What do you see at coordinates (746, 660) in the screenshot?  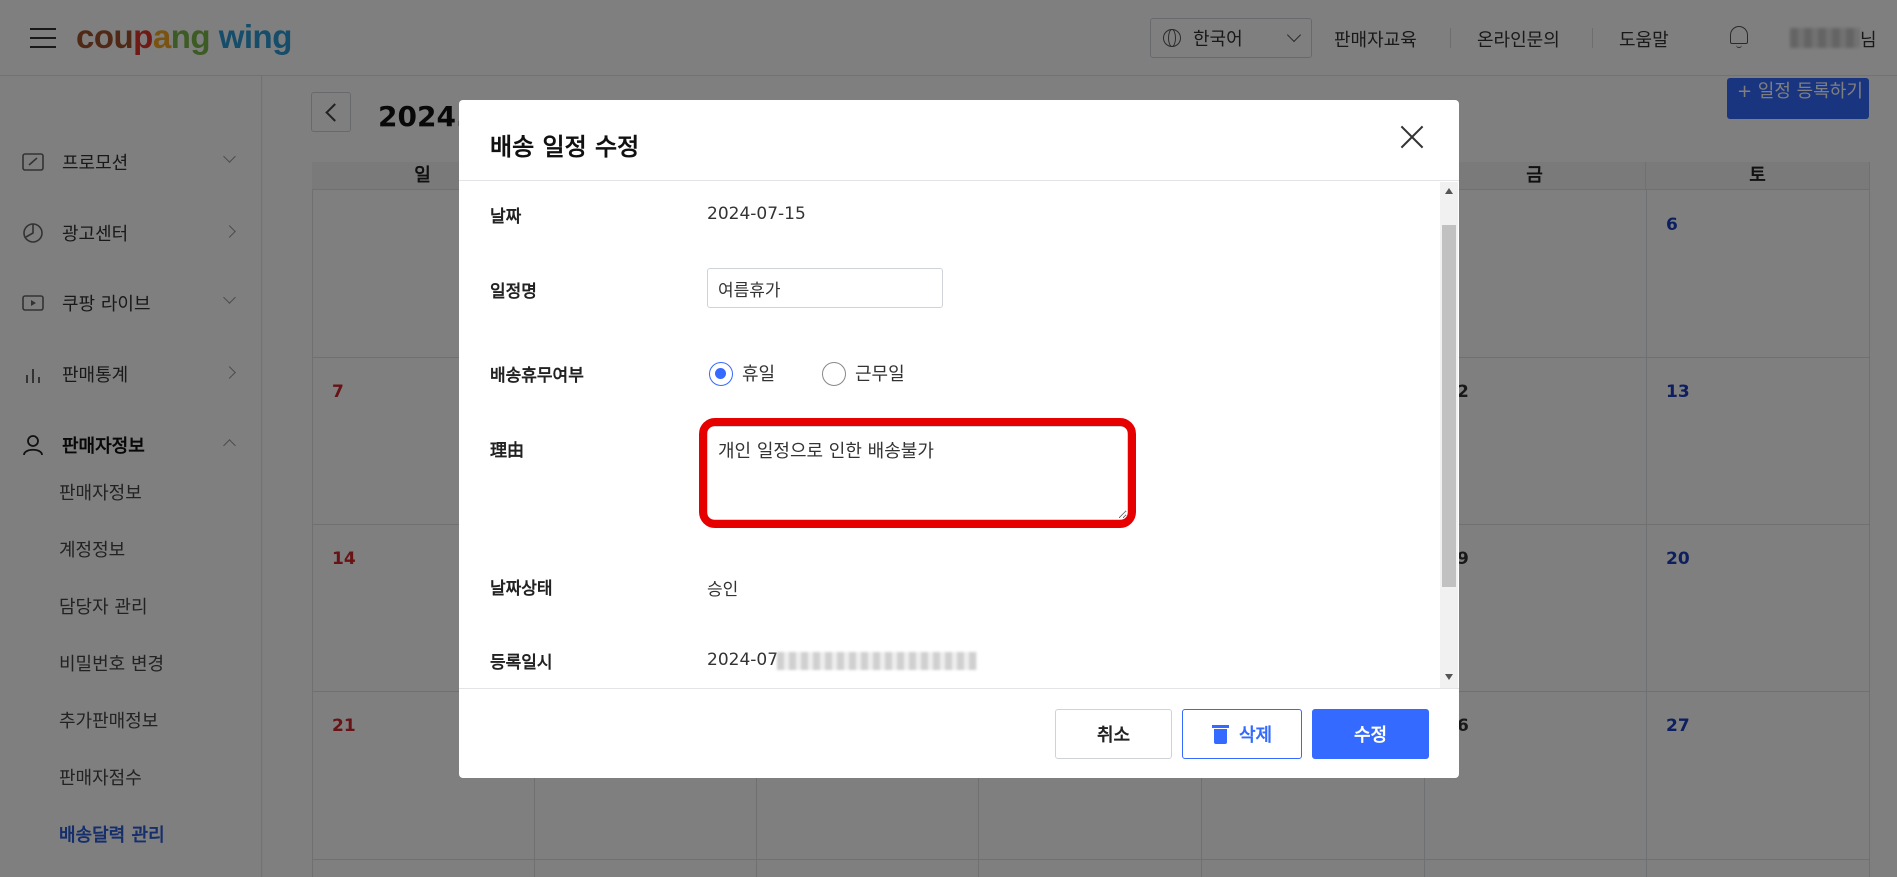 I see `registered-at-value: 2024-07-` at bounding box center [746, 660].